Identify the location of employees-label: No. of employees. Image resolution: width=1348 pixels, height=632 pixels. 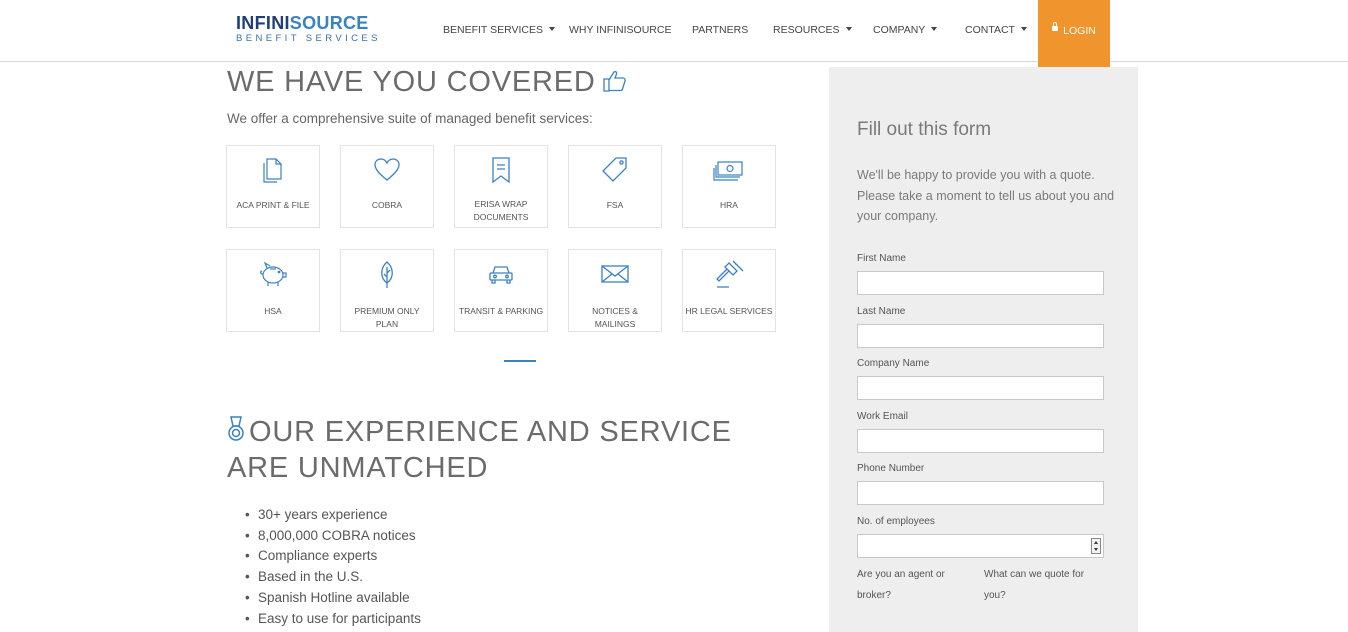
(896, 521).